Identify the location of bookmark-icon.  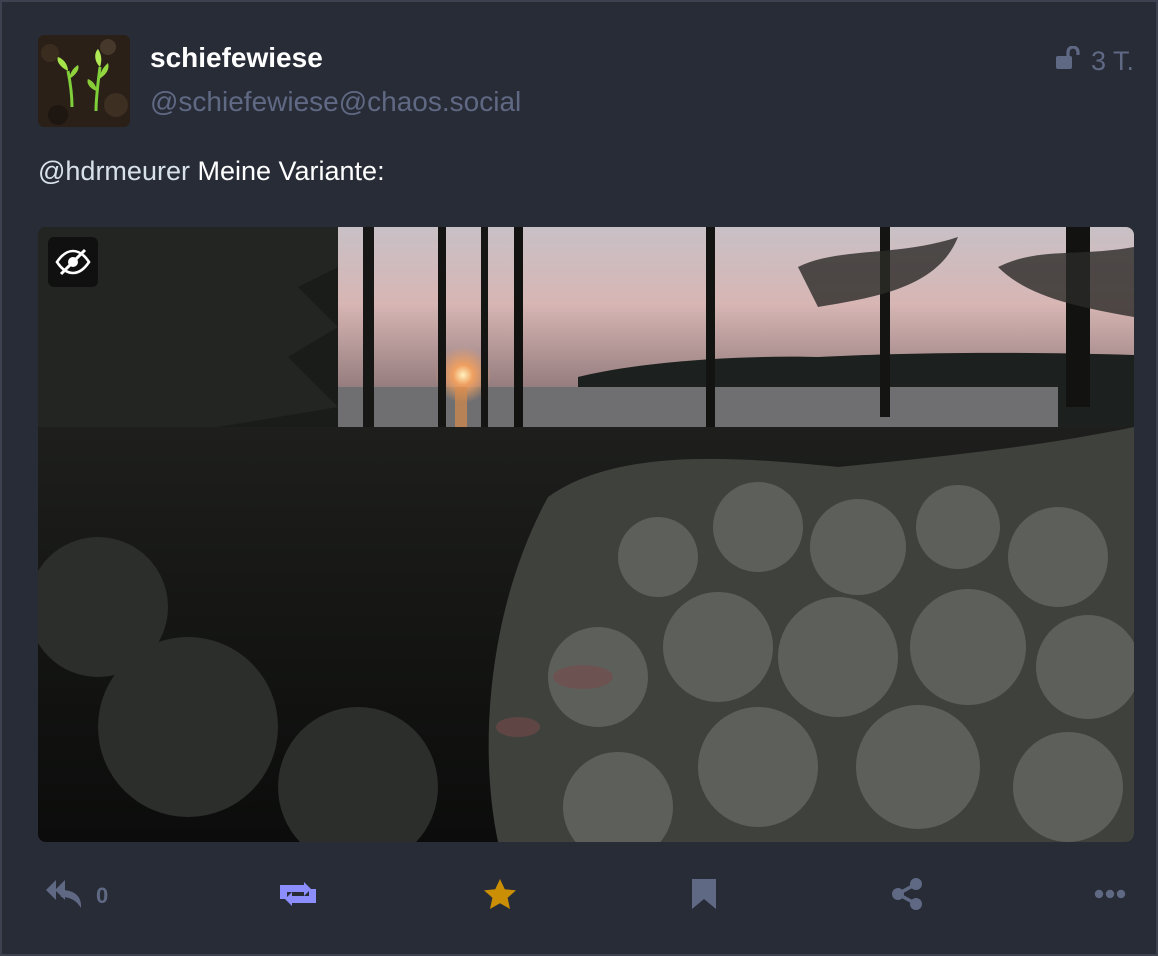
(704, 896).